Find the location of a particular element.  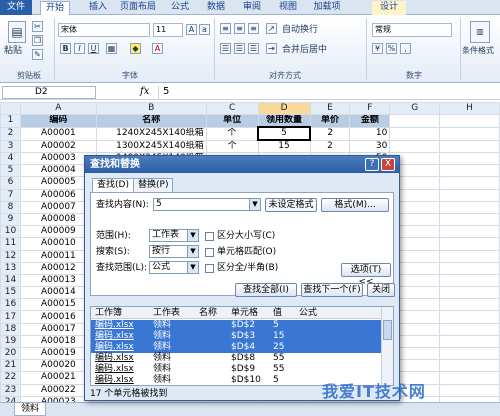

search-order-select: 按行 ▼ is located at coordinates (174, 251).